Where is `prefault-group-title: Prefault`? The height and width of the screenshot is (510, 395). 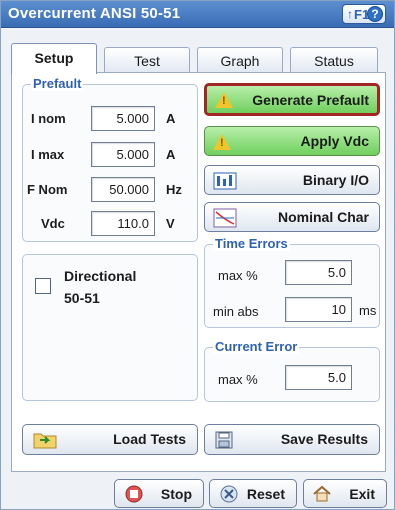 prefault-group-title: Prefault is located at coordinates (57, 83).